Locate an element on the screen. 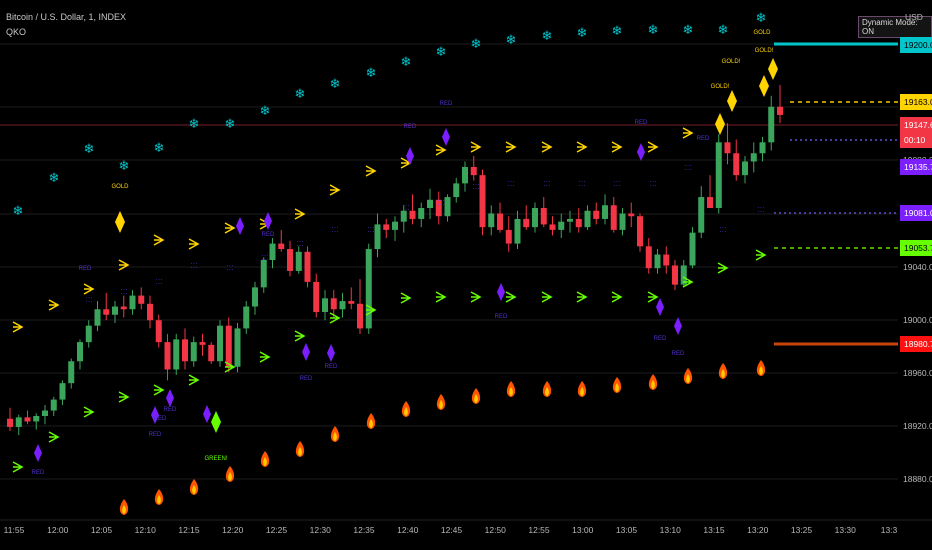 The height and width of the screenshot is (550, 932). time-label: 12:40 is located at coordinates (408, 530).